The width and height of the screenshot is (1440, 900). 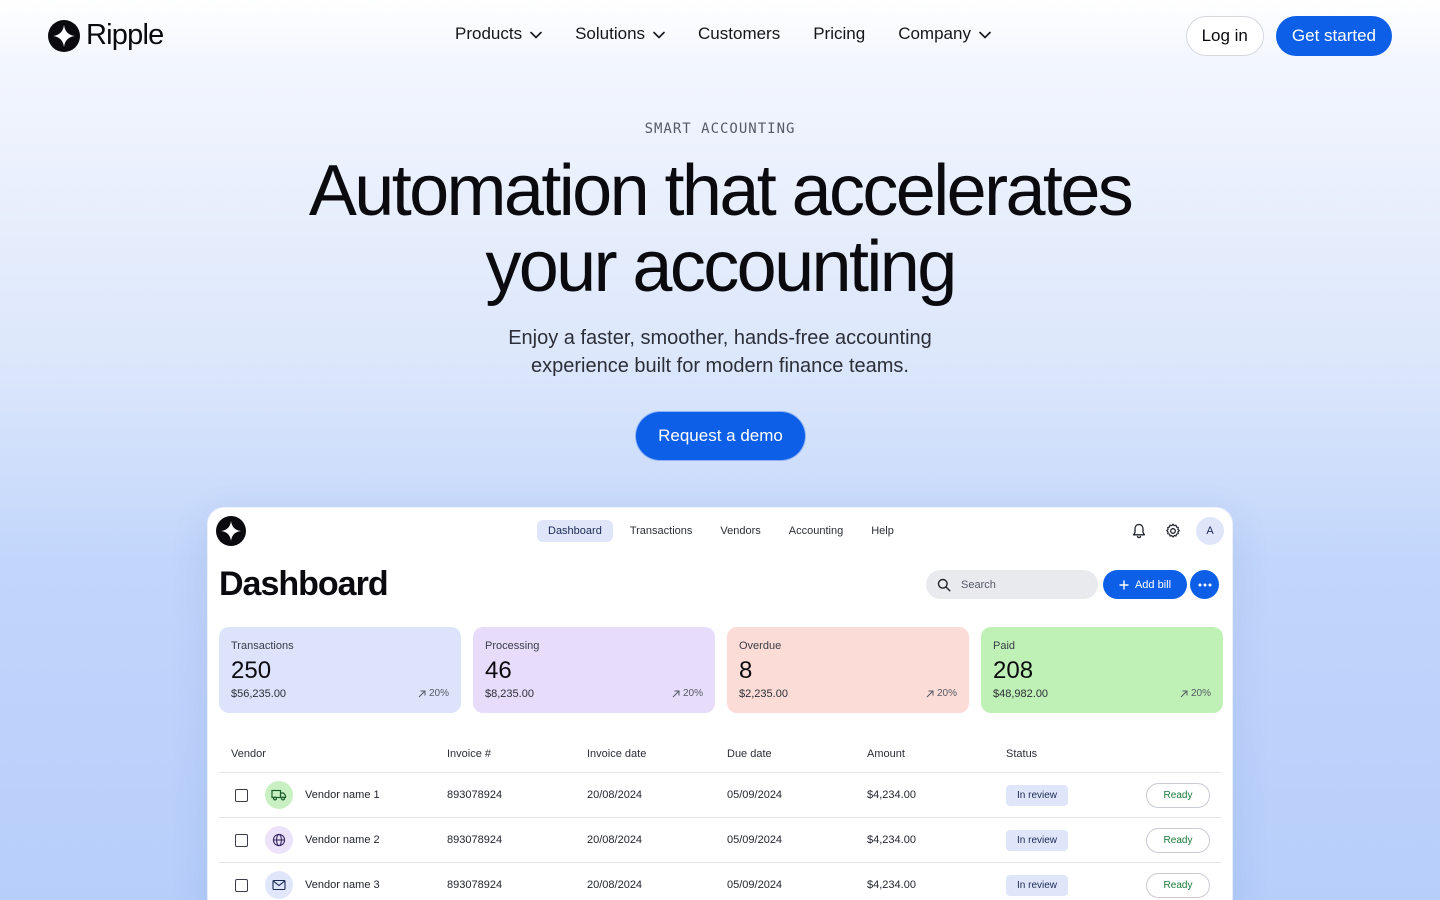 What do you see at coordinates (1204, 584) in the screenshot?
I see `more-options-button` at bounding box center [1204, 584].